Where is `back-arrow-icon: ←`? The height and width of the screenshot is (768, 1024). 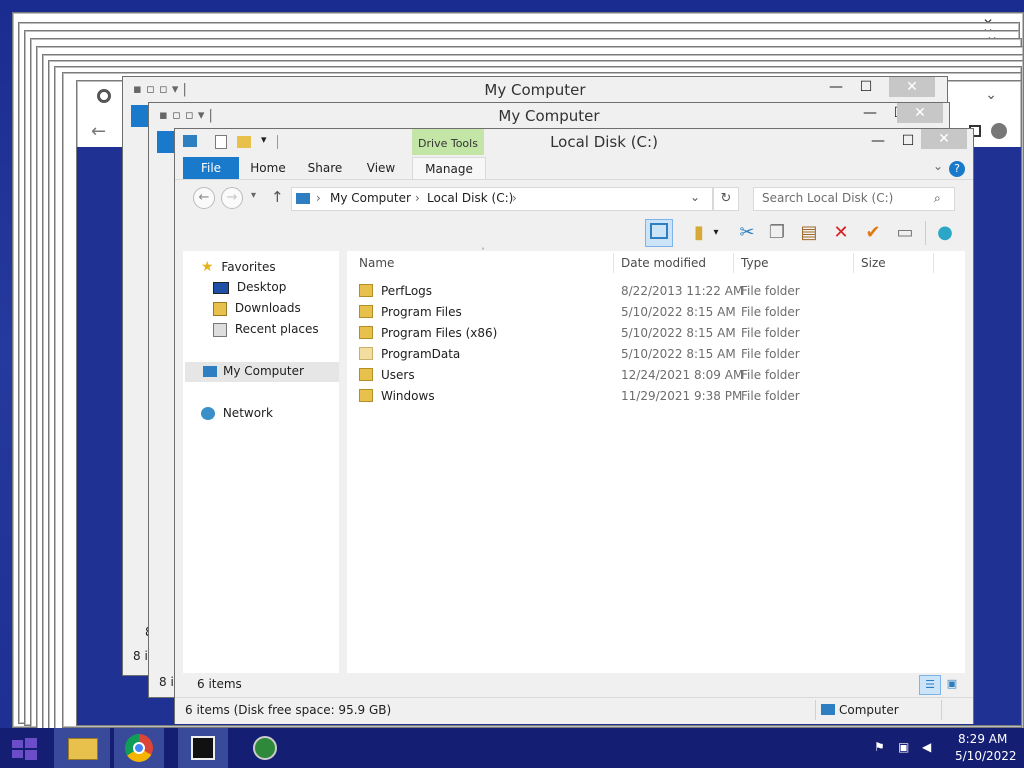
back-arrow-icon: ← is located at coordinates (98, 131).